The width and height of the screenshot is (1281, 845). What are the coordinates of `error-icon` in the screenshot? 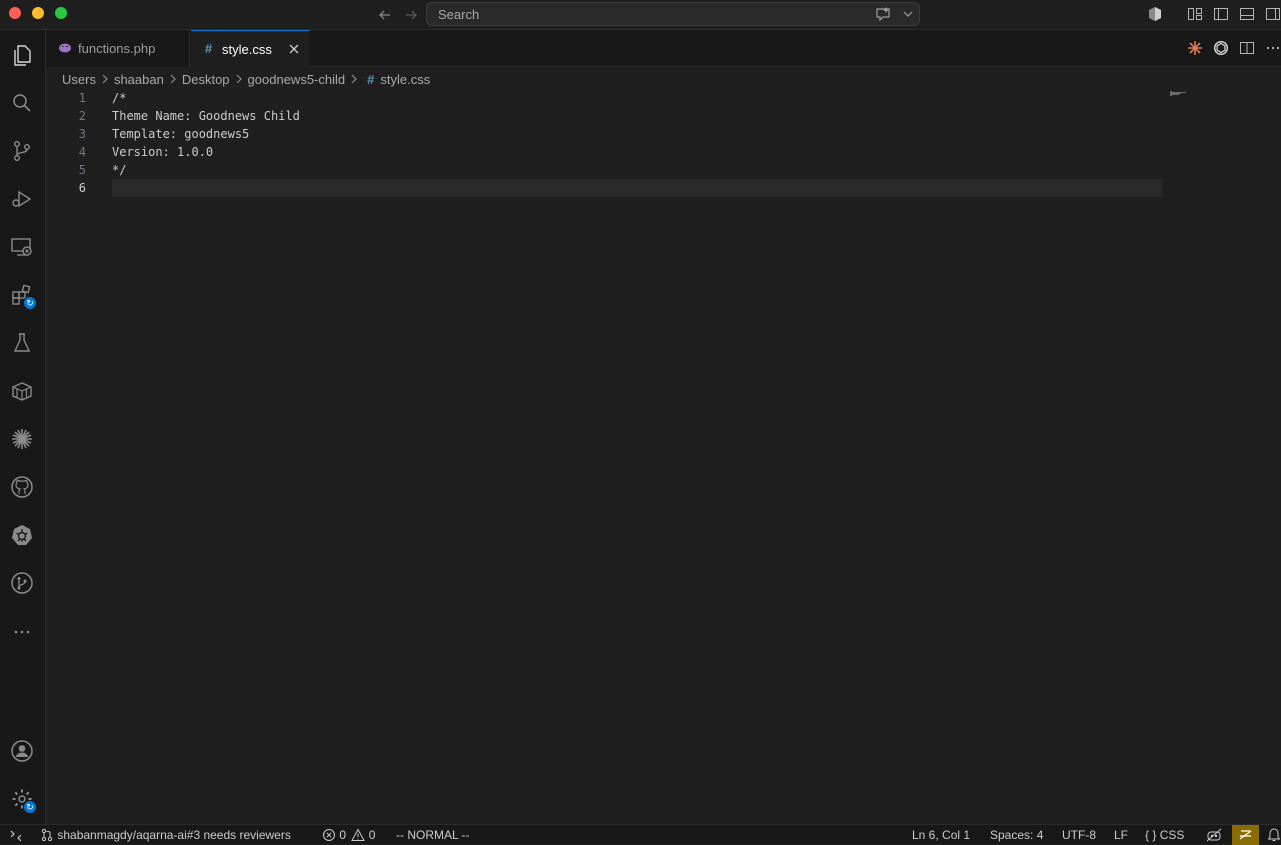 It's located at (329, 835).